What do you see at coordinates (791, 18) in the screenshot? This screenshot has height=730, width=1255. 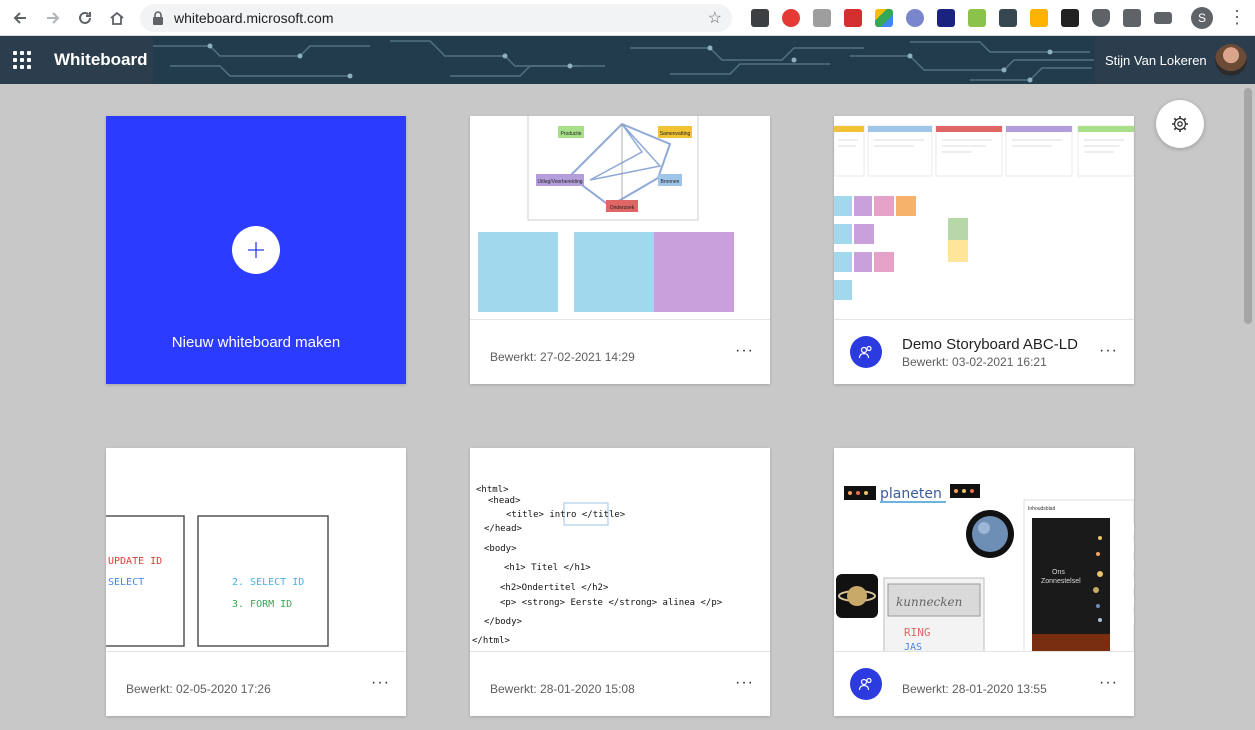 I see `adblock-extension-icon` at bounding box center [791, 18].